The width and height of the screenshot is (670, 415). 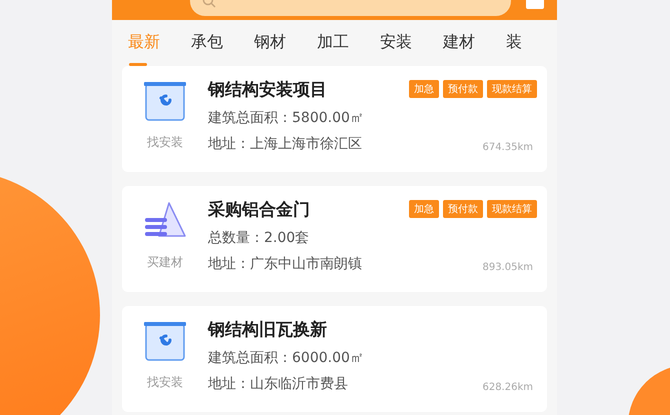 I want to click on category-tab: 建材, so click(x=459, y=49).